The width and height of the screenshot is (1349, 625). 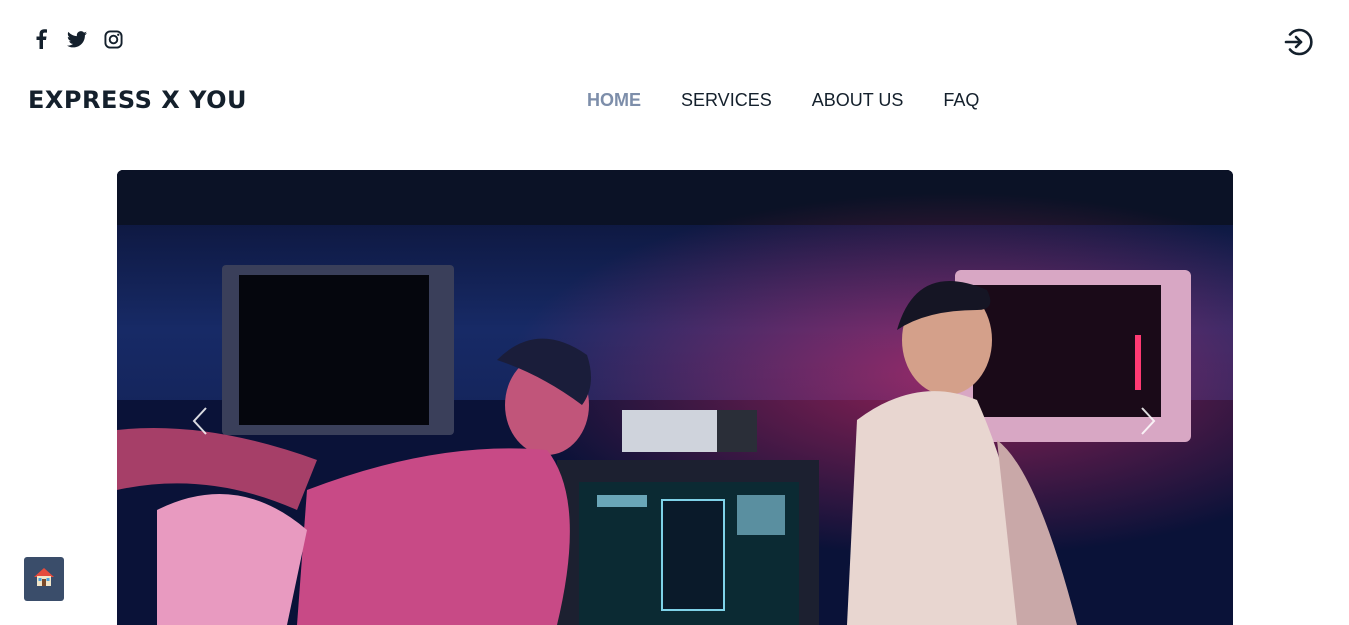 I want to click on house-icon, so click(x=44, y=579).